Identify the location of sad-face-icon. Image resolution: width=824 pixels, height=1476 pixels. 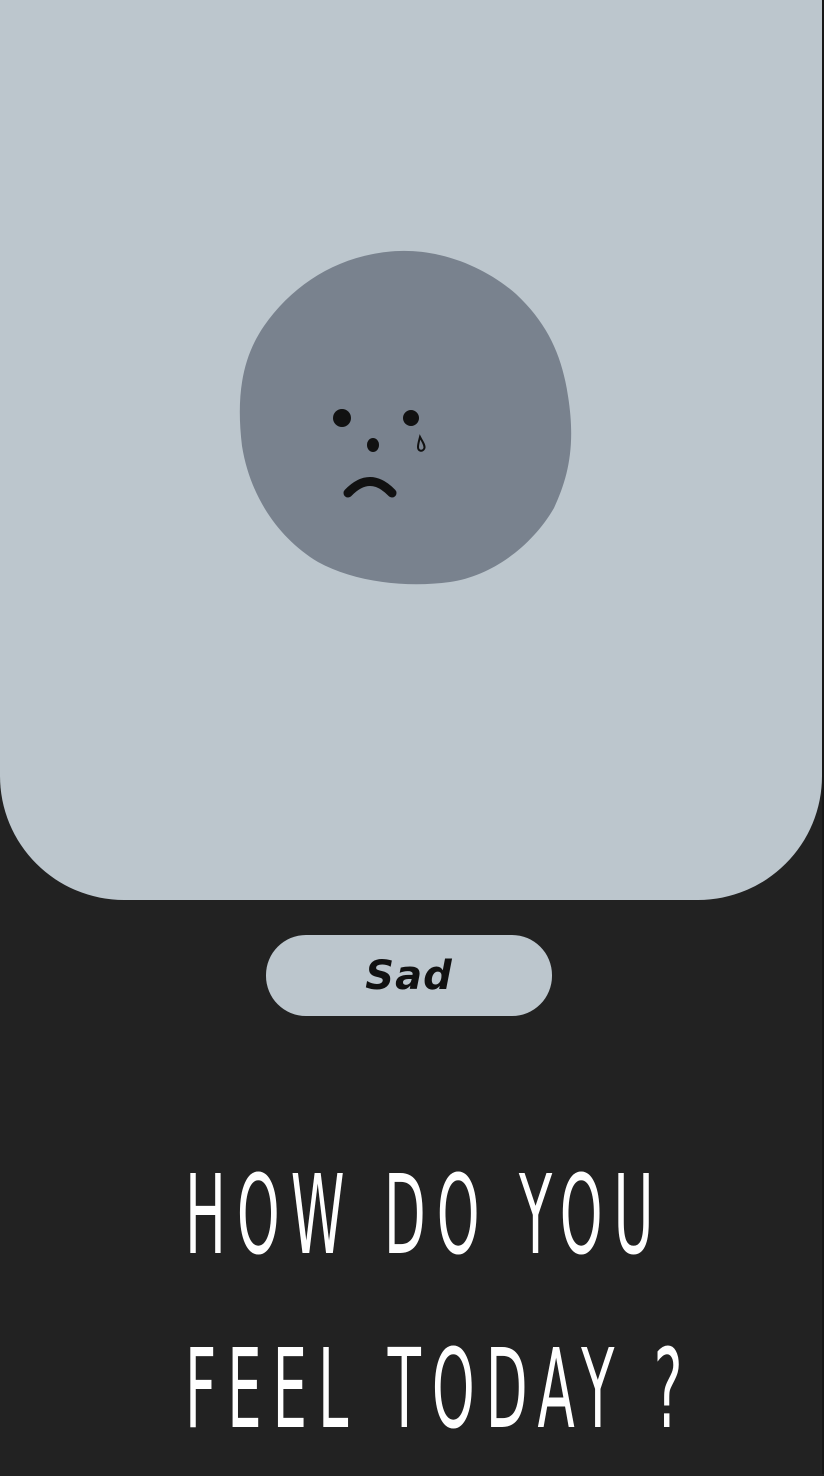
(406, 417).